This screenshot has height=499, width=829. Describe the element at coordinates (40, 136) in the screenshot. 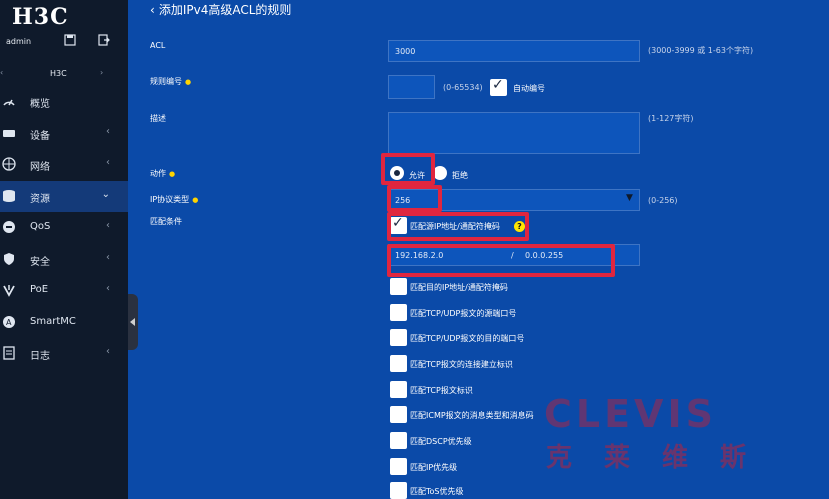

I see `sidebar-item-label: 设备` at that location.